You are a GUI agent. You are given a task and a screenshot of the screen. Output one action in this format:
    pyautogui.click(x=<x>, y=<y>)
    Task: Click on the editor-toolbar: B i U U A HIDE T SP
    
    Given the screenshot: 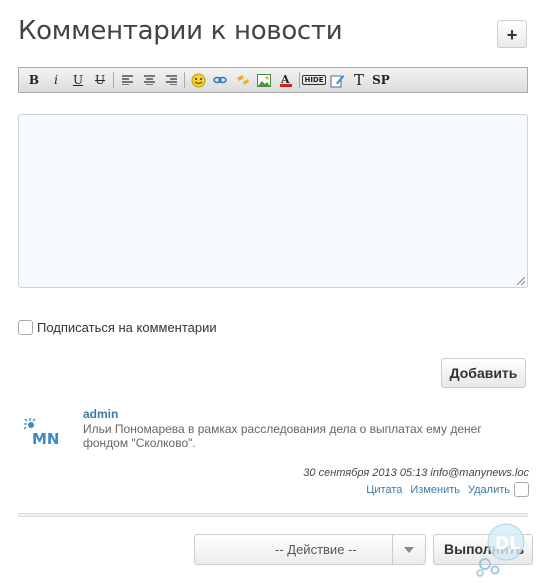 What is the action you would take?
    pyautogui.click(x=273, y=80)
    